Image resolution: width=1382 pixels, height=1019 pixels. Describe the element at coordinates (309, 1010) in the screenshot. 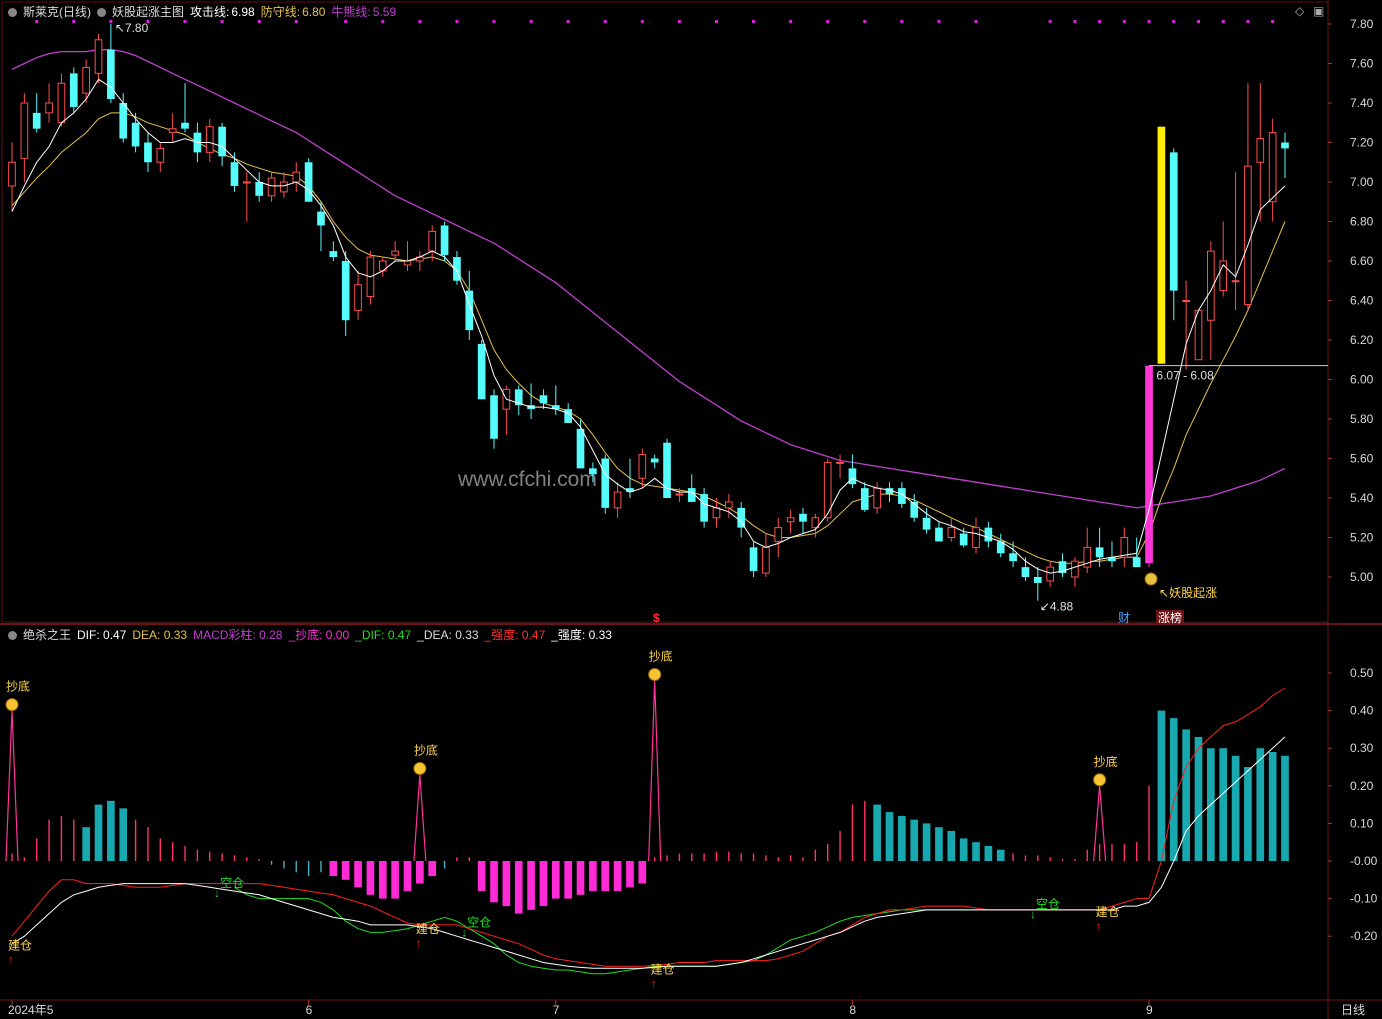

I see `time-tick-label: 6` at that location.